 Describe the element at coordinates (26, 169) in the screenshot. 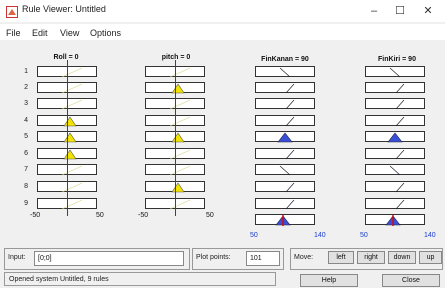

I see `rule-number: 7` at that location.